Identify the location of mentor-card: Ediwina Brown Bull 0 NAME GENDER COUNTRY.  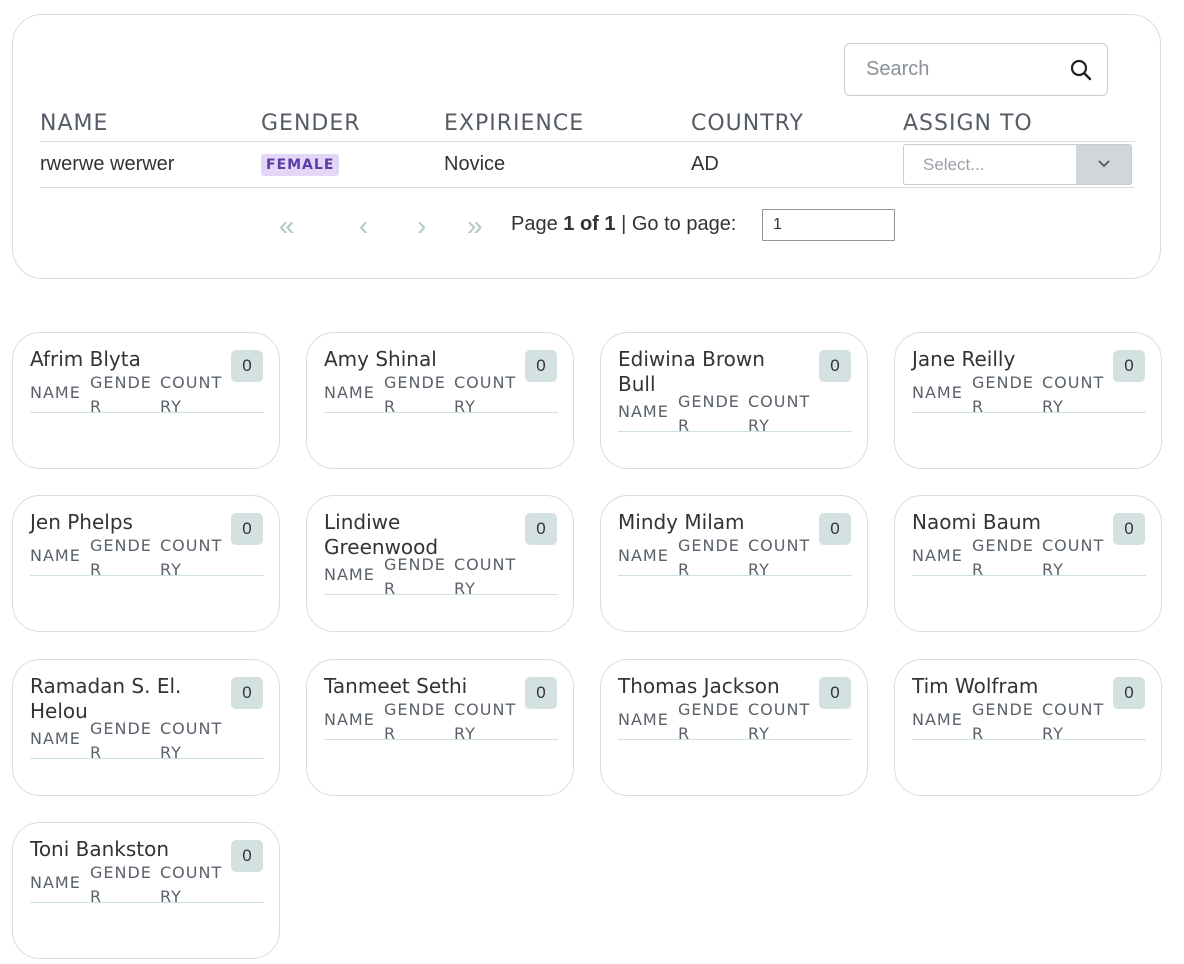
(734, 400).